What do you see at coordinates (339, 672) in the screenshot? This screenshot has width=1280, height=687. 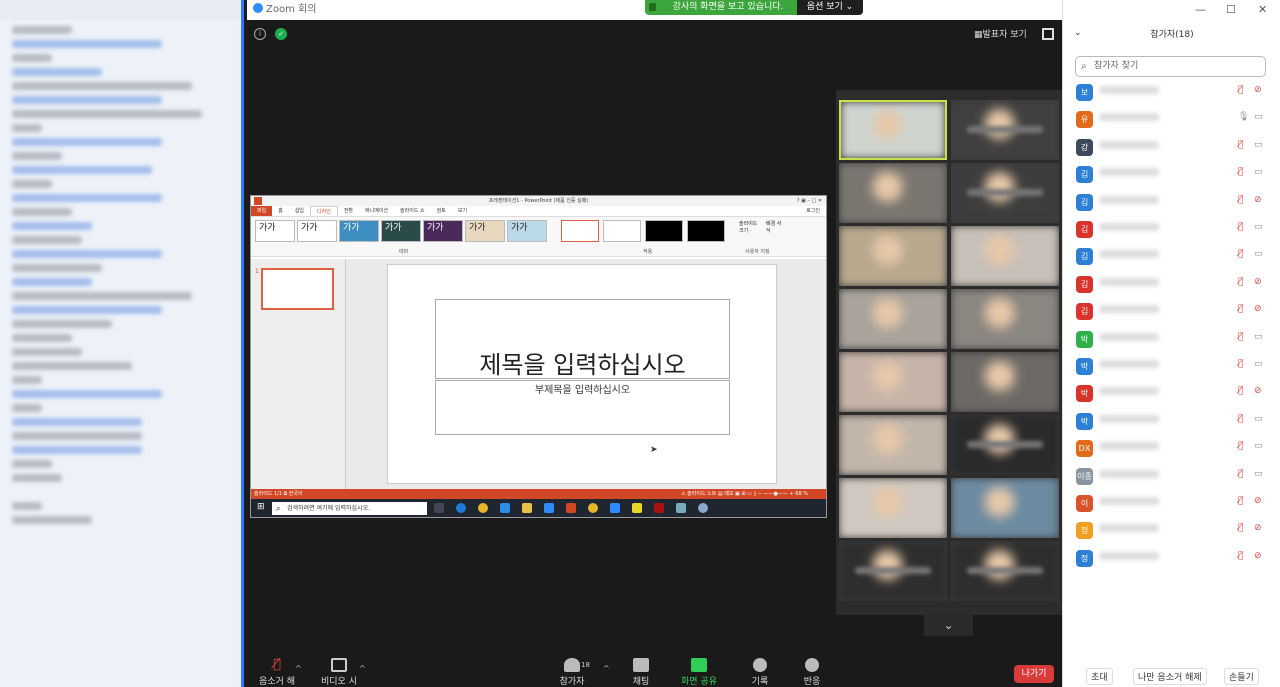 I see `start-video-button: 비디오 시작` at bounding box center [339, 672].